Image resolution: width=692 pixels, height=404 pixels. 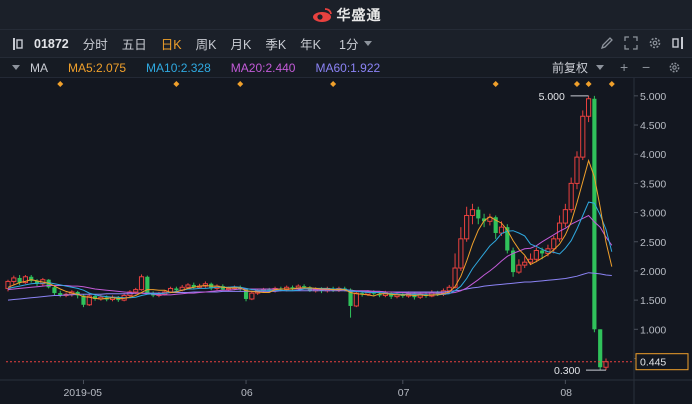 What do you see at coordinates (263, 67) in the screenshot?
I see `ma20-value: MA20:2.440` at bounding box center [263, 67].